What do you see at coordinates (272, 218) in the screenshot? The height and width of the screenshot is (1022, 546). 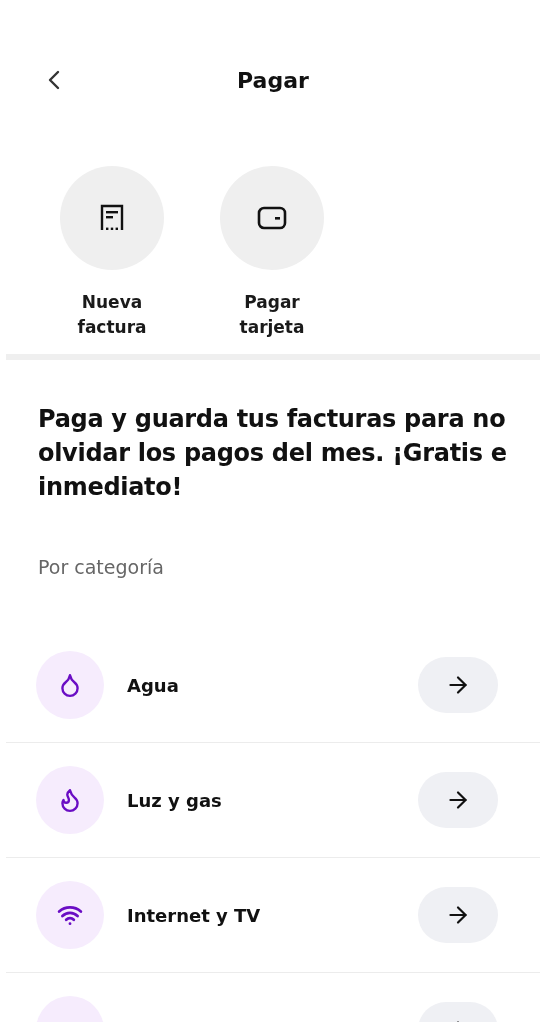 I see `wallet-icon` at bounding box center [272, 218].